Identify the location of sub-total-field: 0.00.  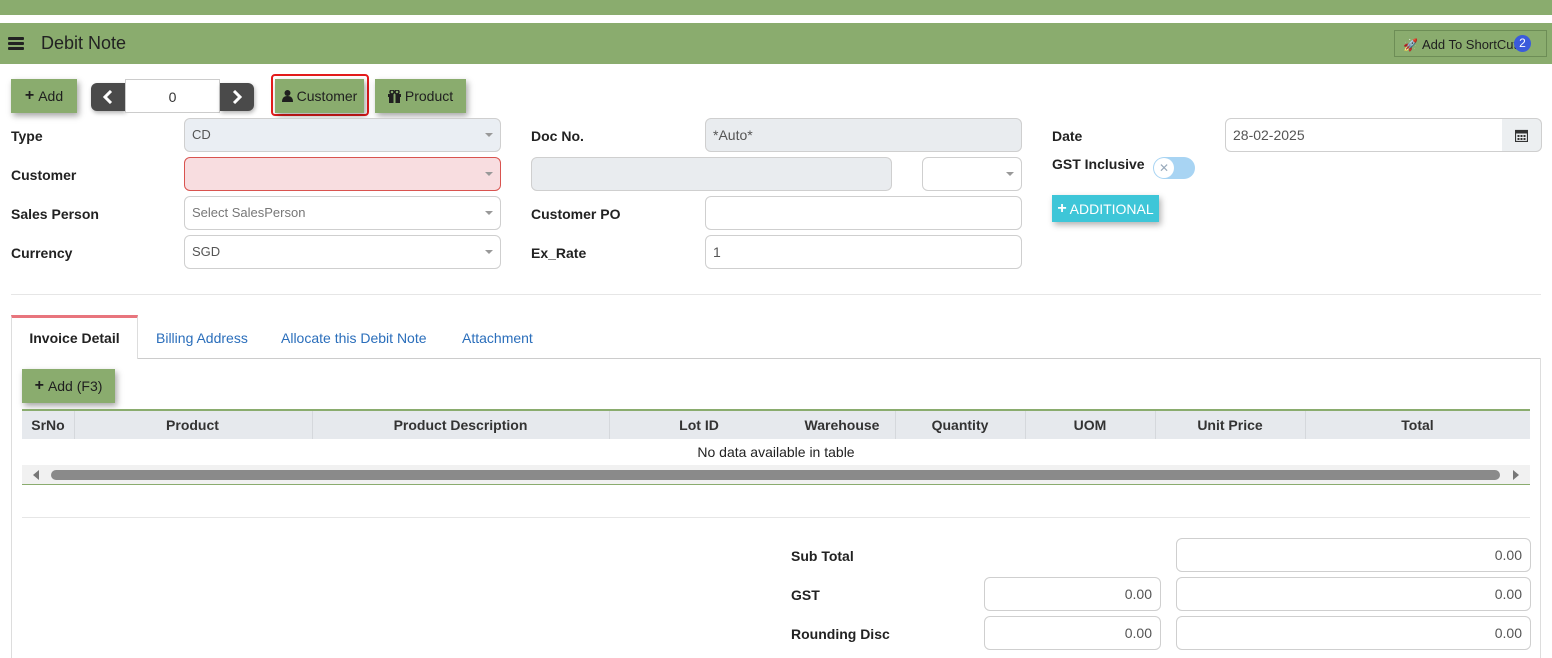
(1353, 555).